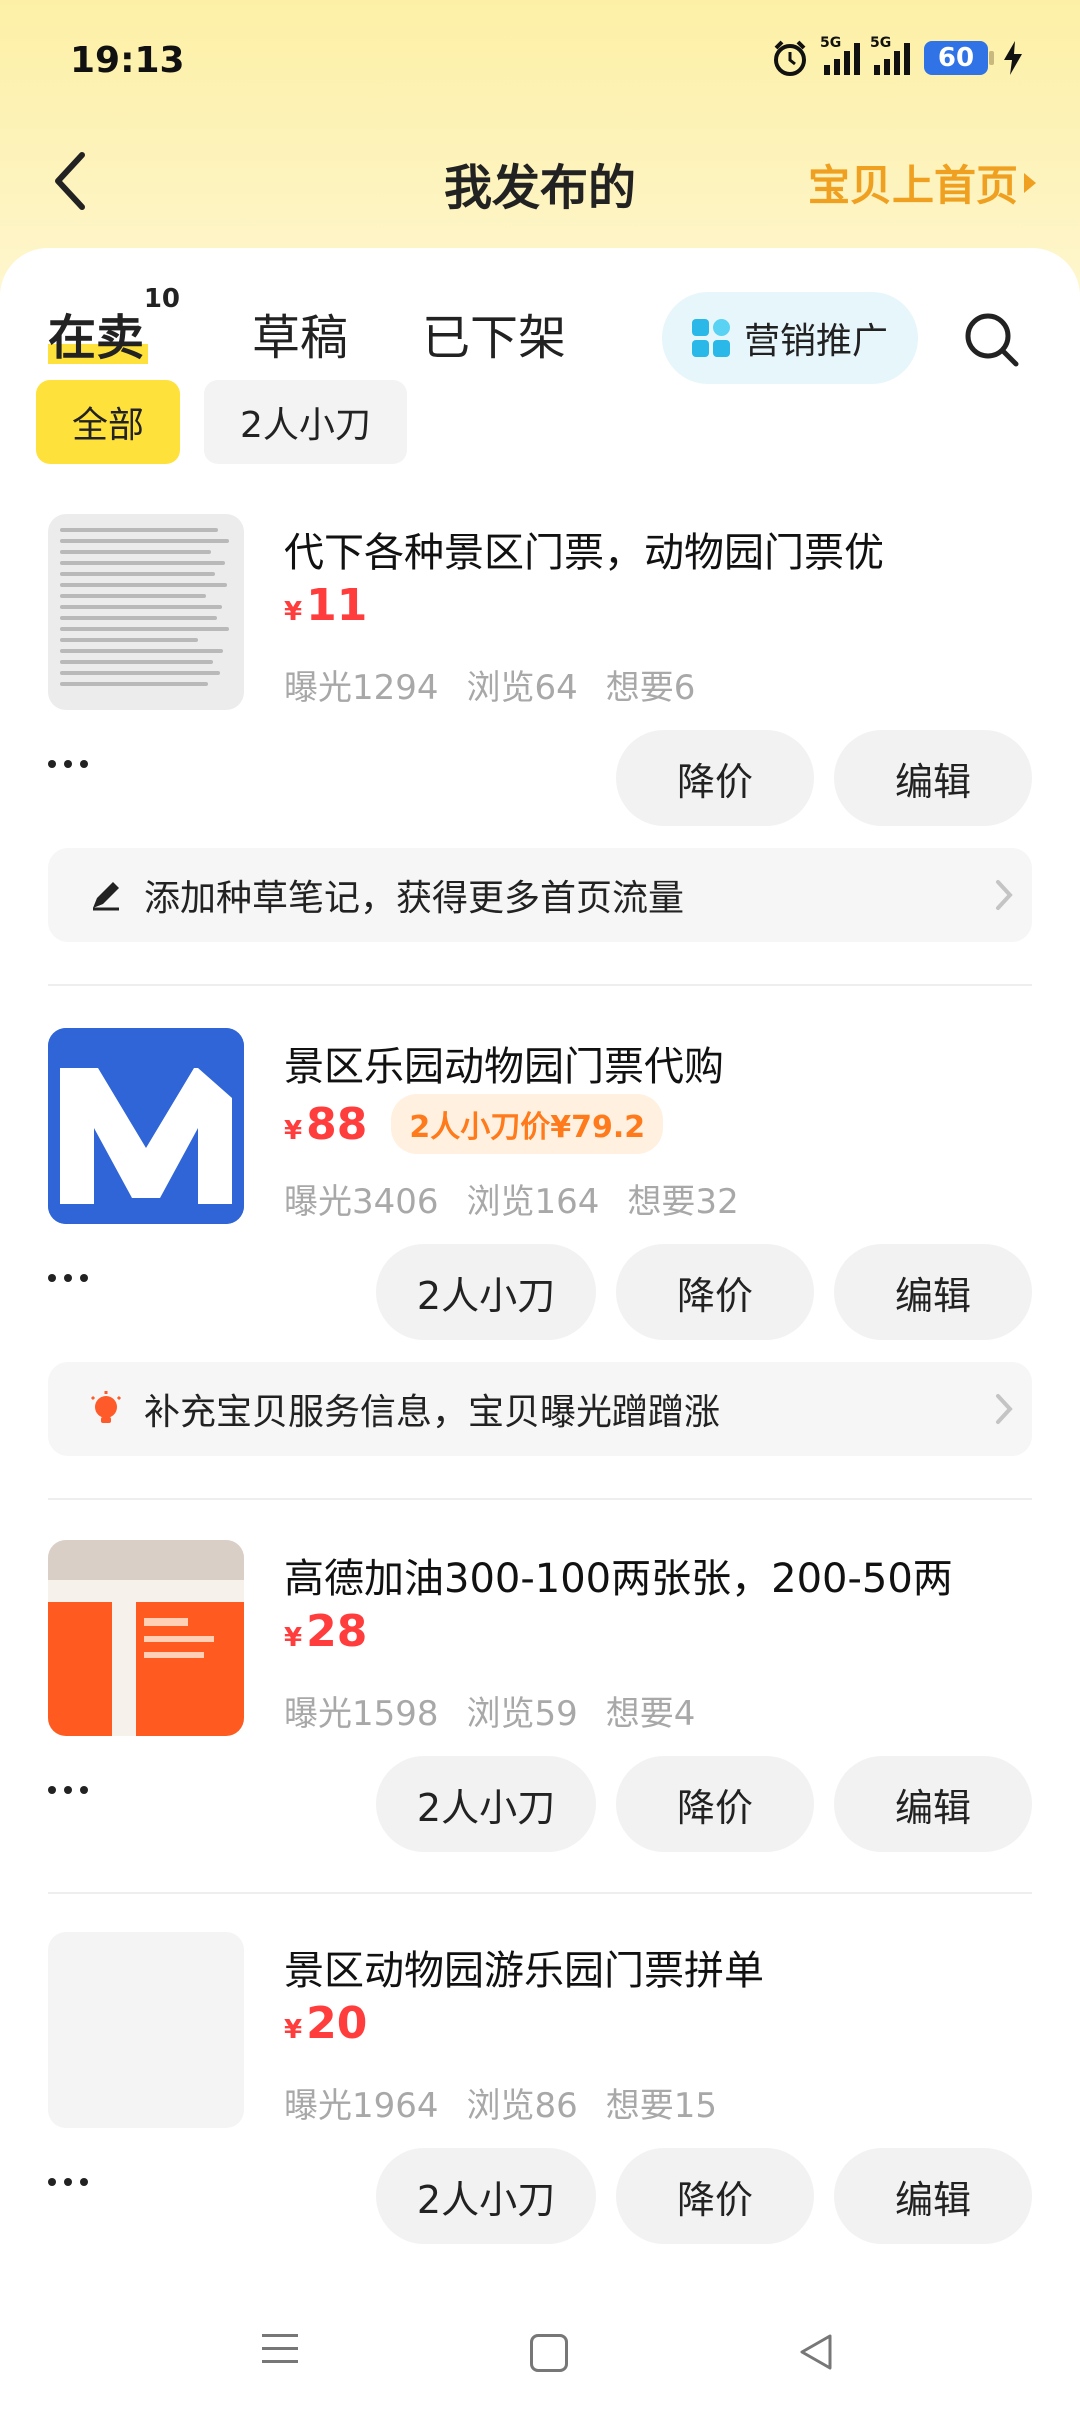 This screenshot has width=1080, height=2412. What do you see at coordinates (618, 1579) in the screenshot?
I see `item-title: 高德加油300-100两张张，200-50两` at bounding box center [618, 1579].